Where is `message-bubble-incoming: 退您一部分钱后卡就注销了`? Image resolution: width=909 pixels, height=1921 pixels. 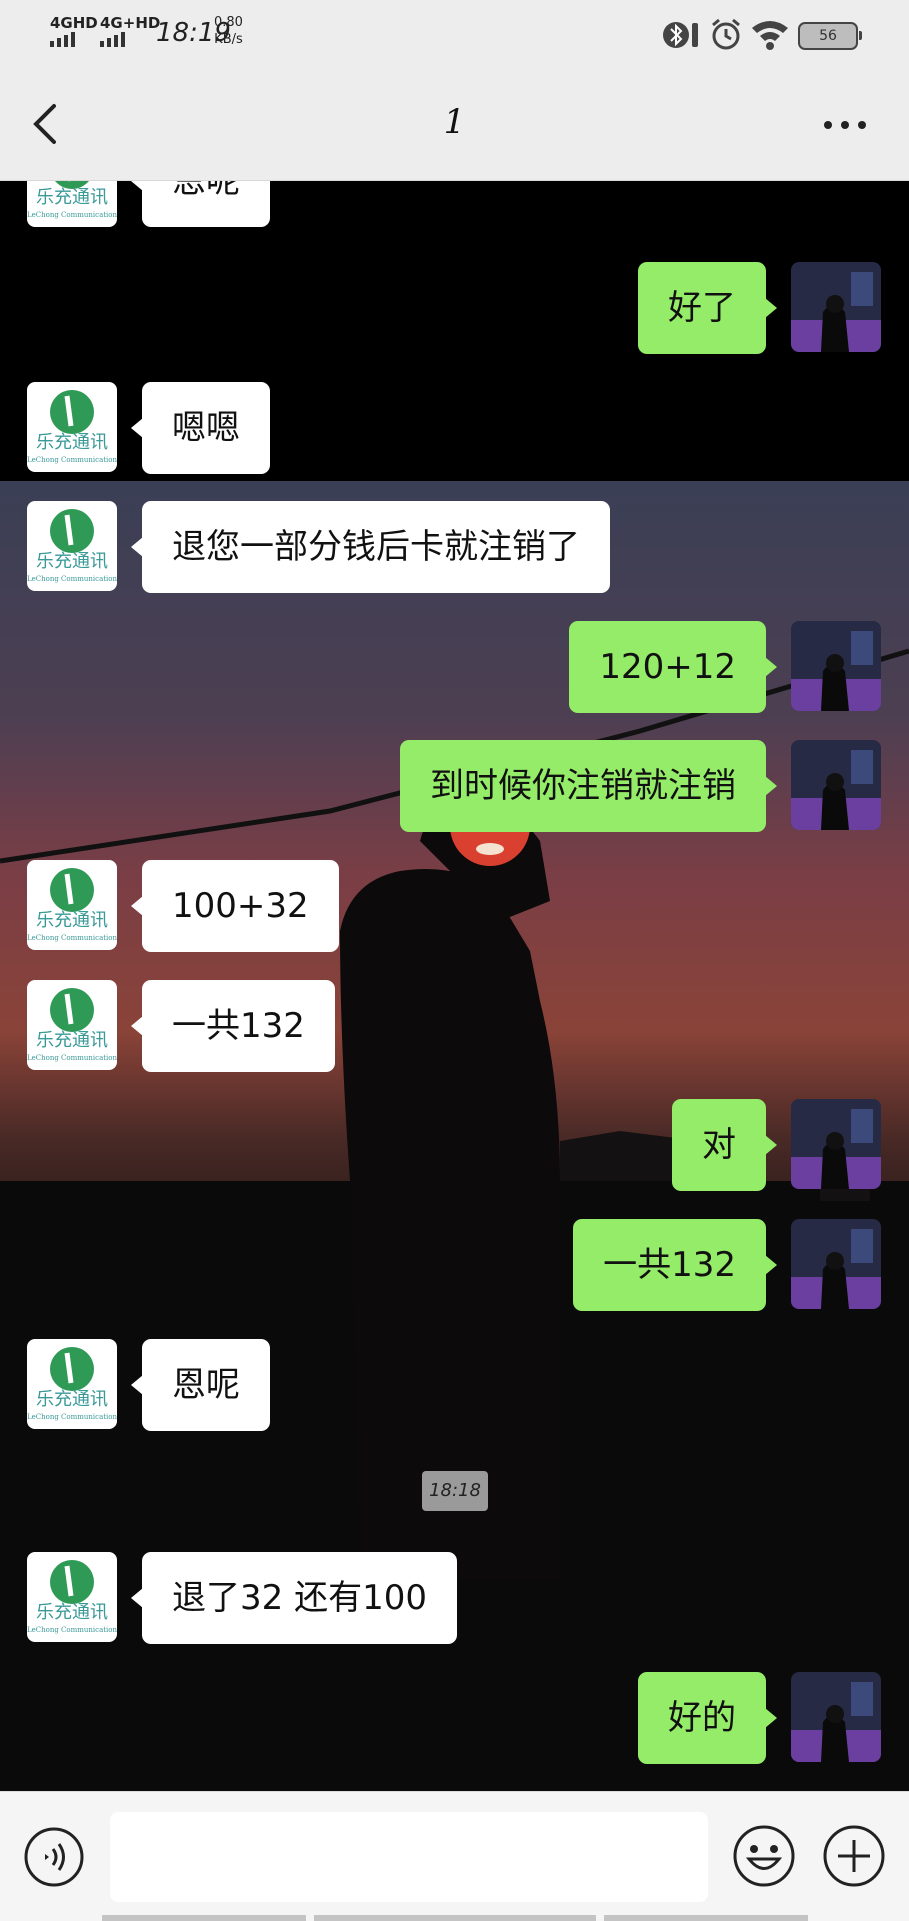
message-bubble-incoming: 退您一部分钱后卡就注销了 is located at coordinates (370, 547).